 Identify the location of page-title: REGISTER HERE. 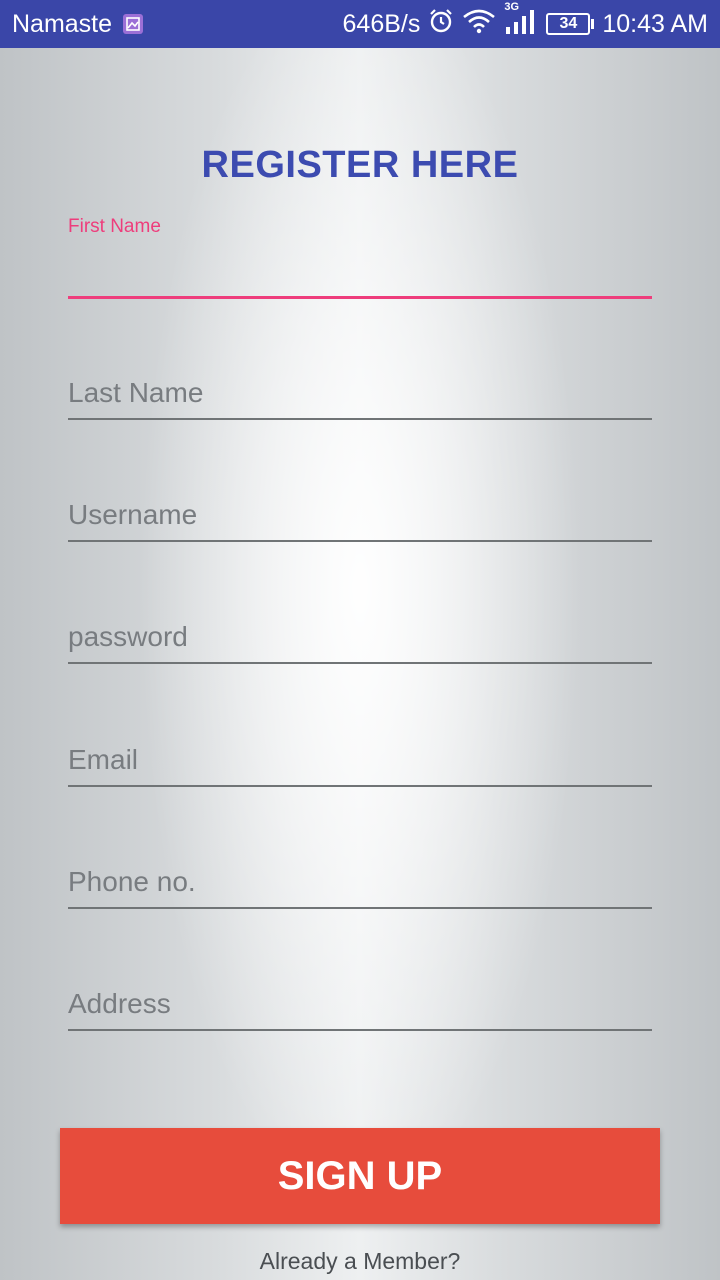
(360, 165).